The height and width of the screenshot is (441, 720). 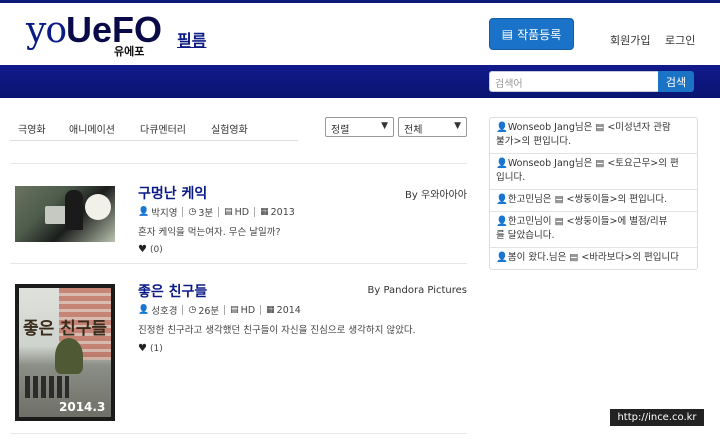 I want to click on like-button: ♥ (1), so click(x=150, y=348).